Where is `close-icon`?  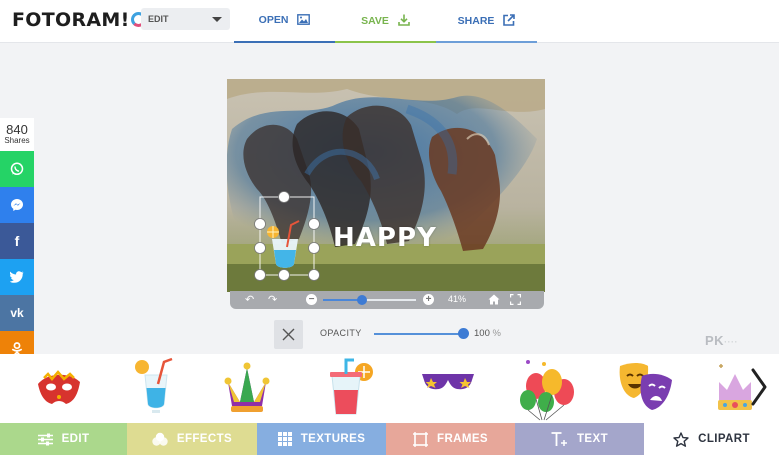
close-icon is located at coordinates (288, 334).